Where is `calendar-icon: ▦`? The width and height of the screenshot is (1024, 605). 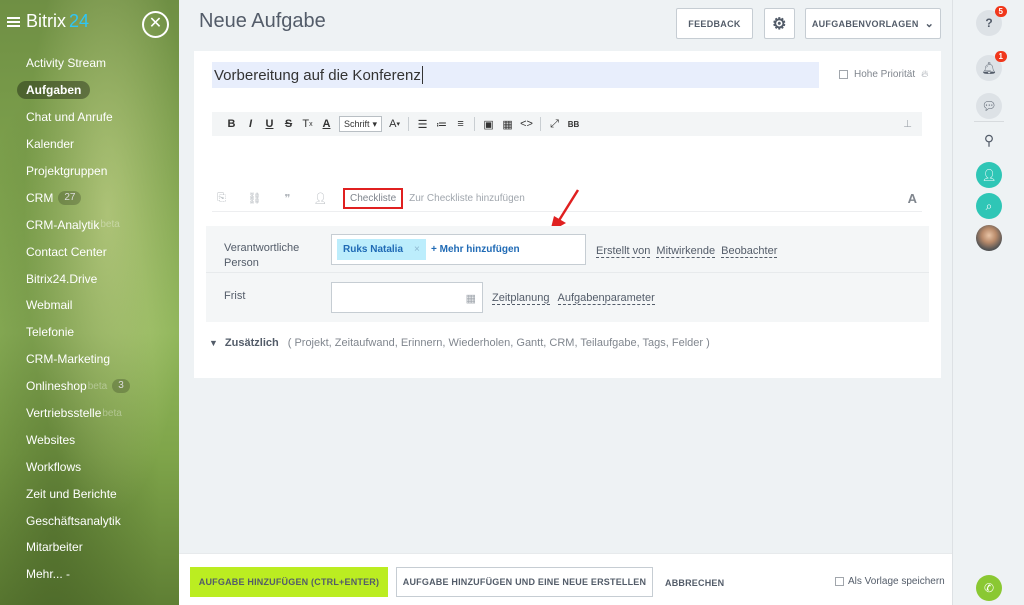
calendar-icon: ▦ is located at coordinates (471, 298).